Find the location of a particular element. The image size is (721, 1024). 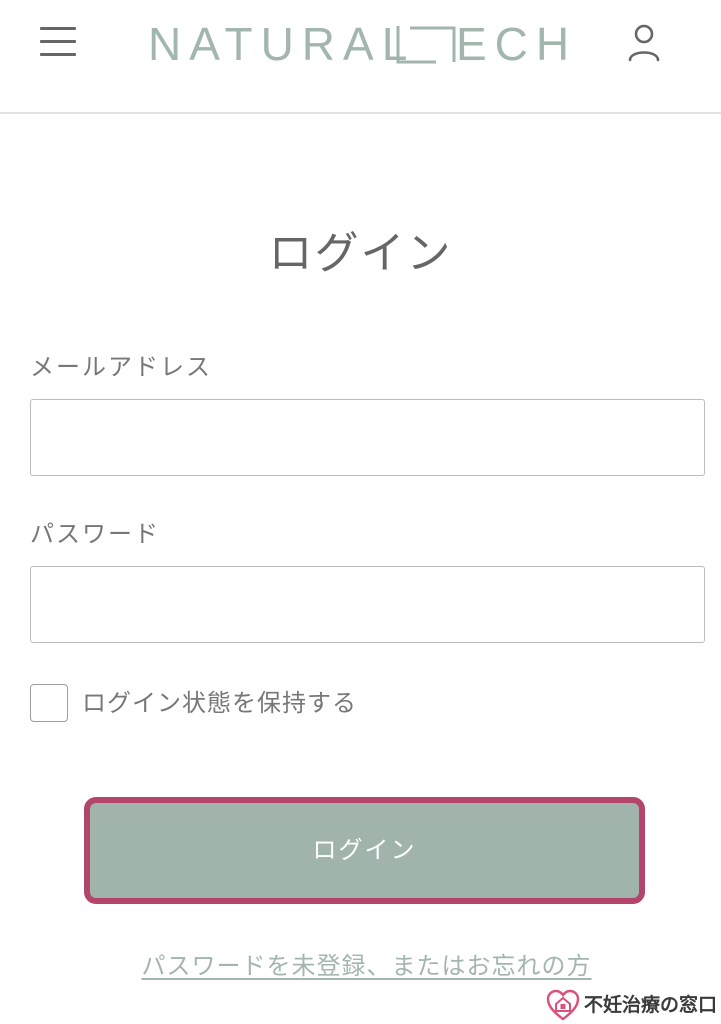

remember-me-checkbox is located at coordinates (49, 703).